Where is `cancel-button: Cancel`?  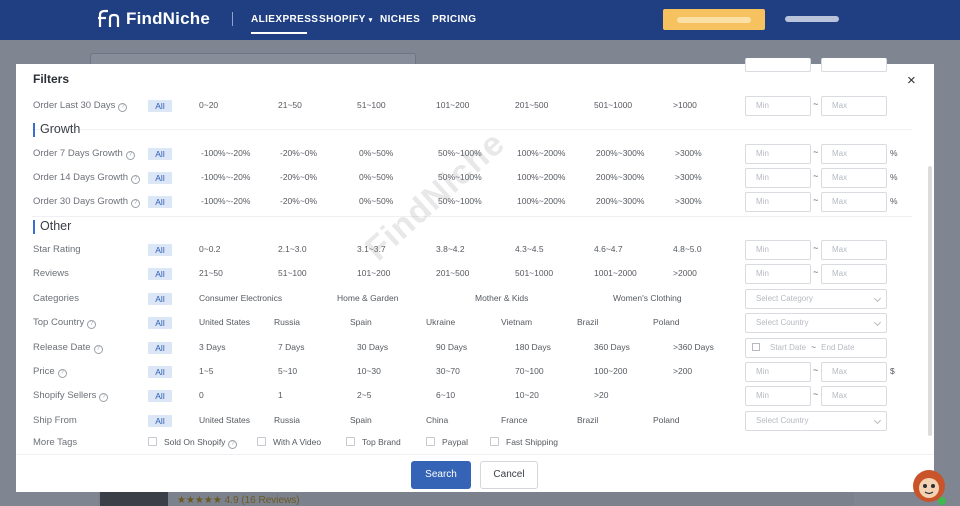
cancel-button: Cancel is located at coordinates (509, 475).